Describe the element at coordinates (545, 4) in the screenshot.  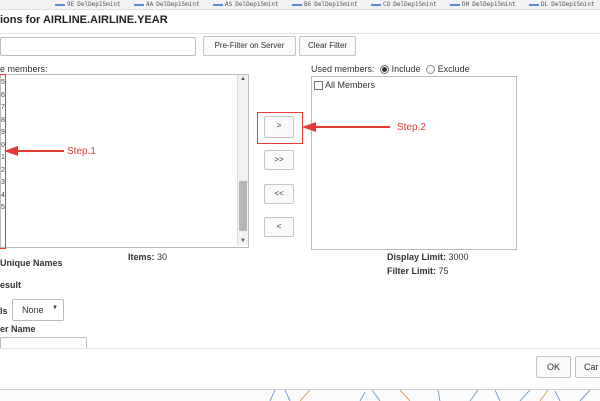
I see `legend-code: DL` at that location.